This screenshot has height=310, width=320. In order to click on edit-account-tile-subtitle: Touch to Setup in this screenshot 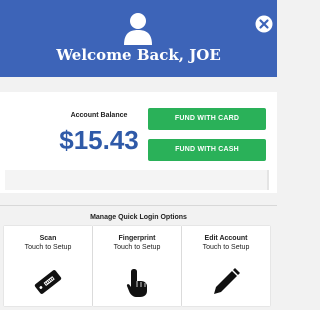, I will do `click(226, 247)`.